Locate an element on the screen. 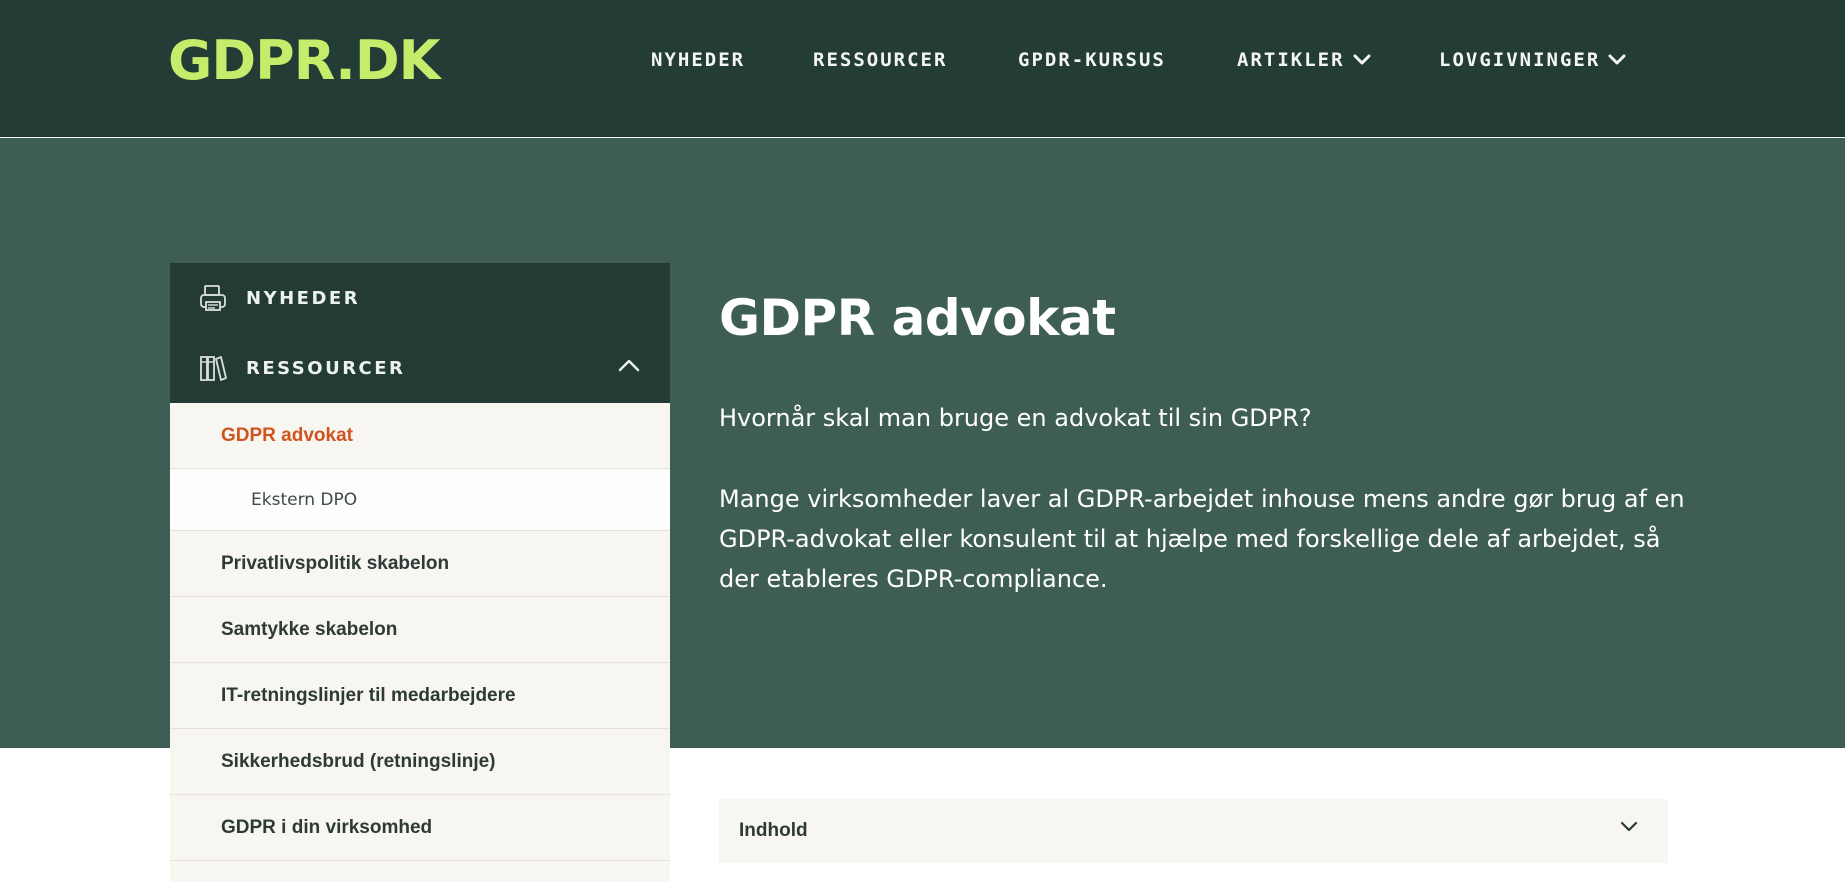  nav-label: GPDR-KURSUS is located at coordinates (1092, 60).